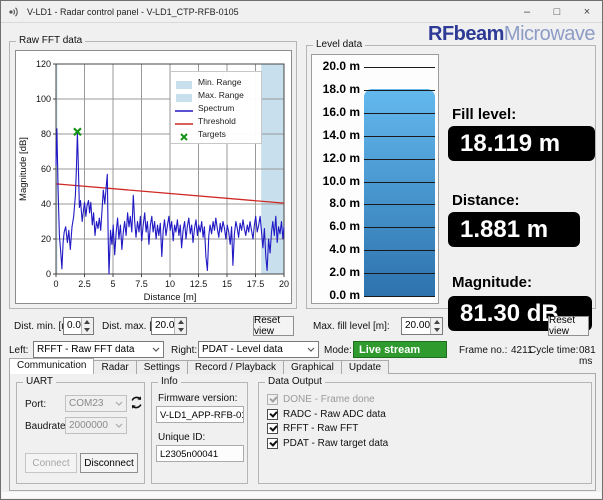  I want to click on tab-record-playback: Record / Playback, so click(235, 367).